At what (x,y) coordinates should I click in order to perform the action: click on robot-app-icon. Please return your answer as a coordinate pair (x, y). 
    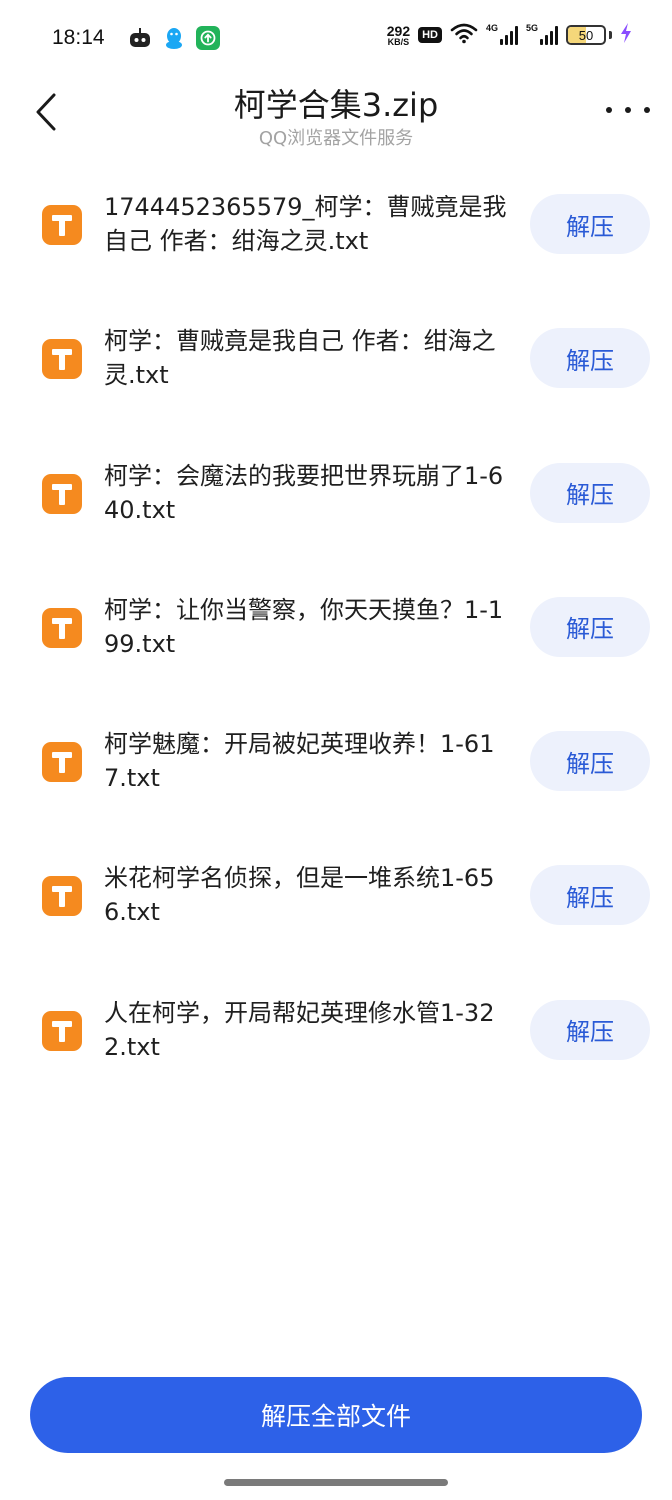
    Looking at the image, I should click on (140, 38).